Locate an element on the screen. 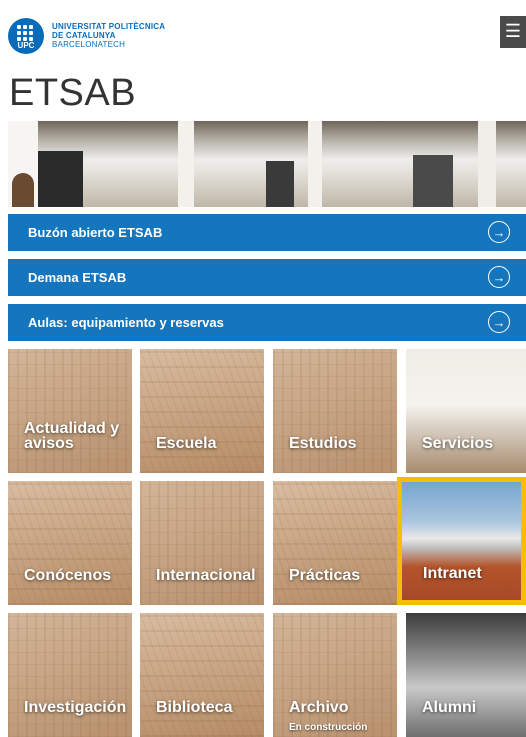 The image size is (526, 737). tile-label: Investigación is located at coordinates (75, 707).